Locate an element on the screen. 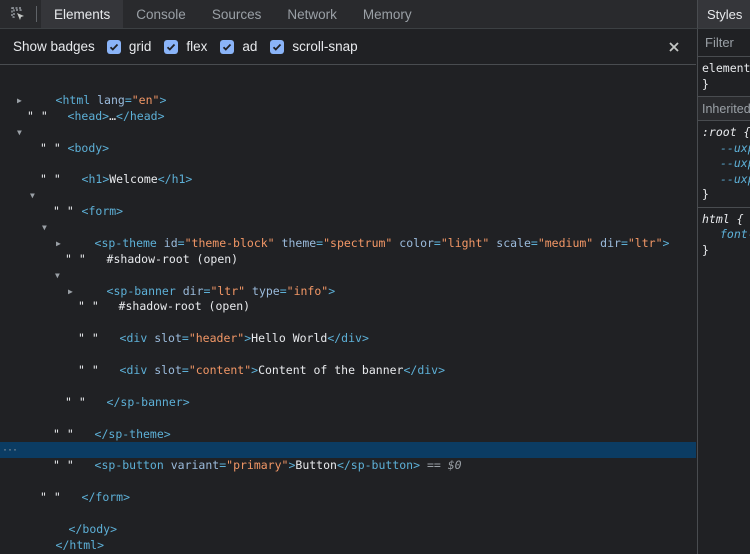 This screenshot has height=554, width=750. dom-node-form-close: </form> is located at coordinates (348, 489).